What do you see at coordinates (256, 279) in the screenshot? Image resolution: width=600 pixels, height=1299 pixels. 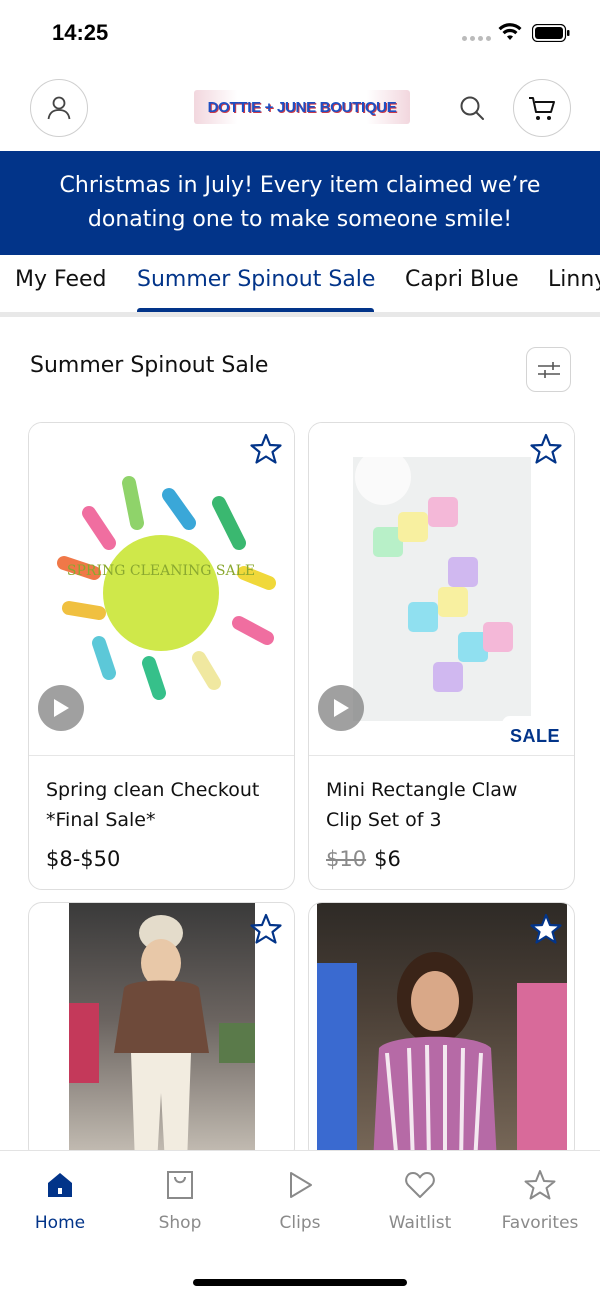 I see `tab-summer-spinout-sale: Summer Spinout Sale` at bounding box center [256, 279].